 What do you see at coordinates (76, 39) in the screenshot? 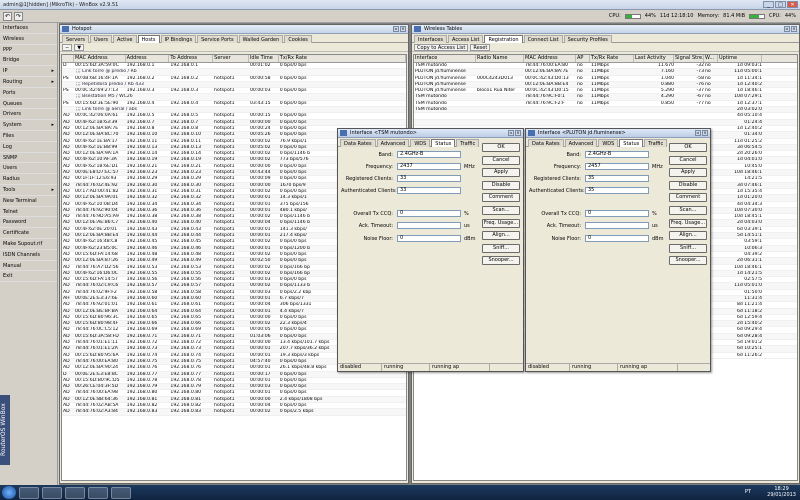
I see `hotspot-tab-servers: Servers` at bounding box center [76, 39].